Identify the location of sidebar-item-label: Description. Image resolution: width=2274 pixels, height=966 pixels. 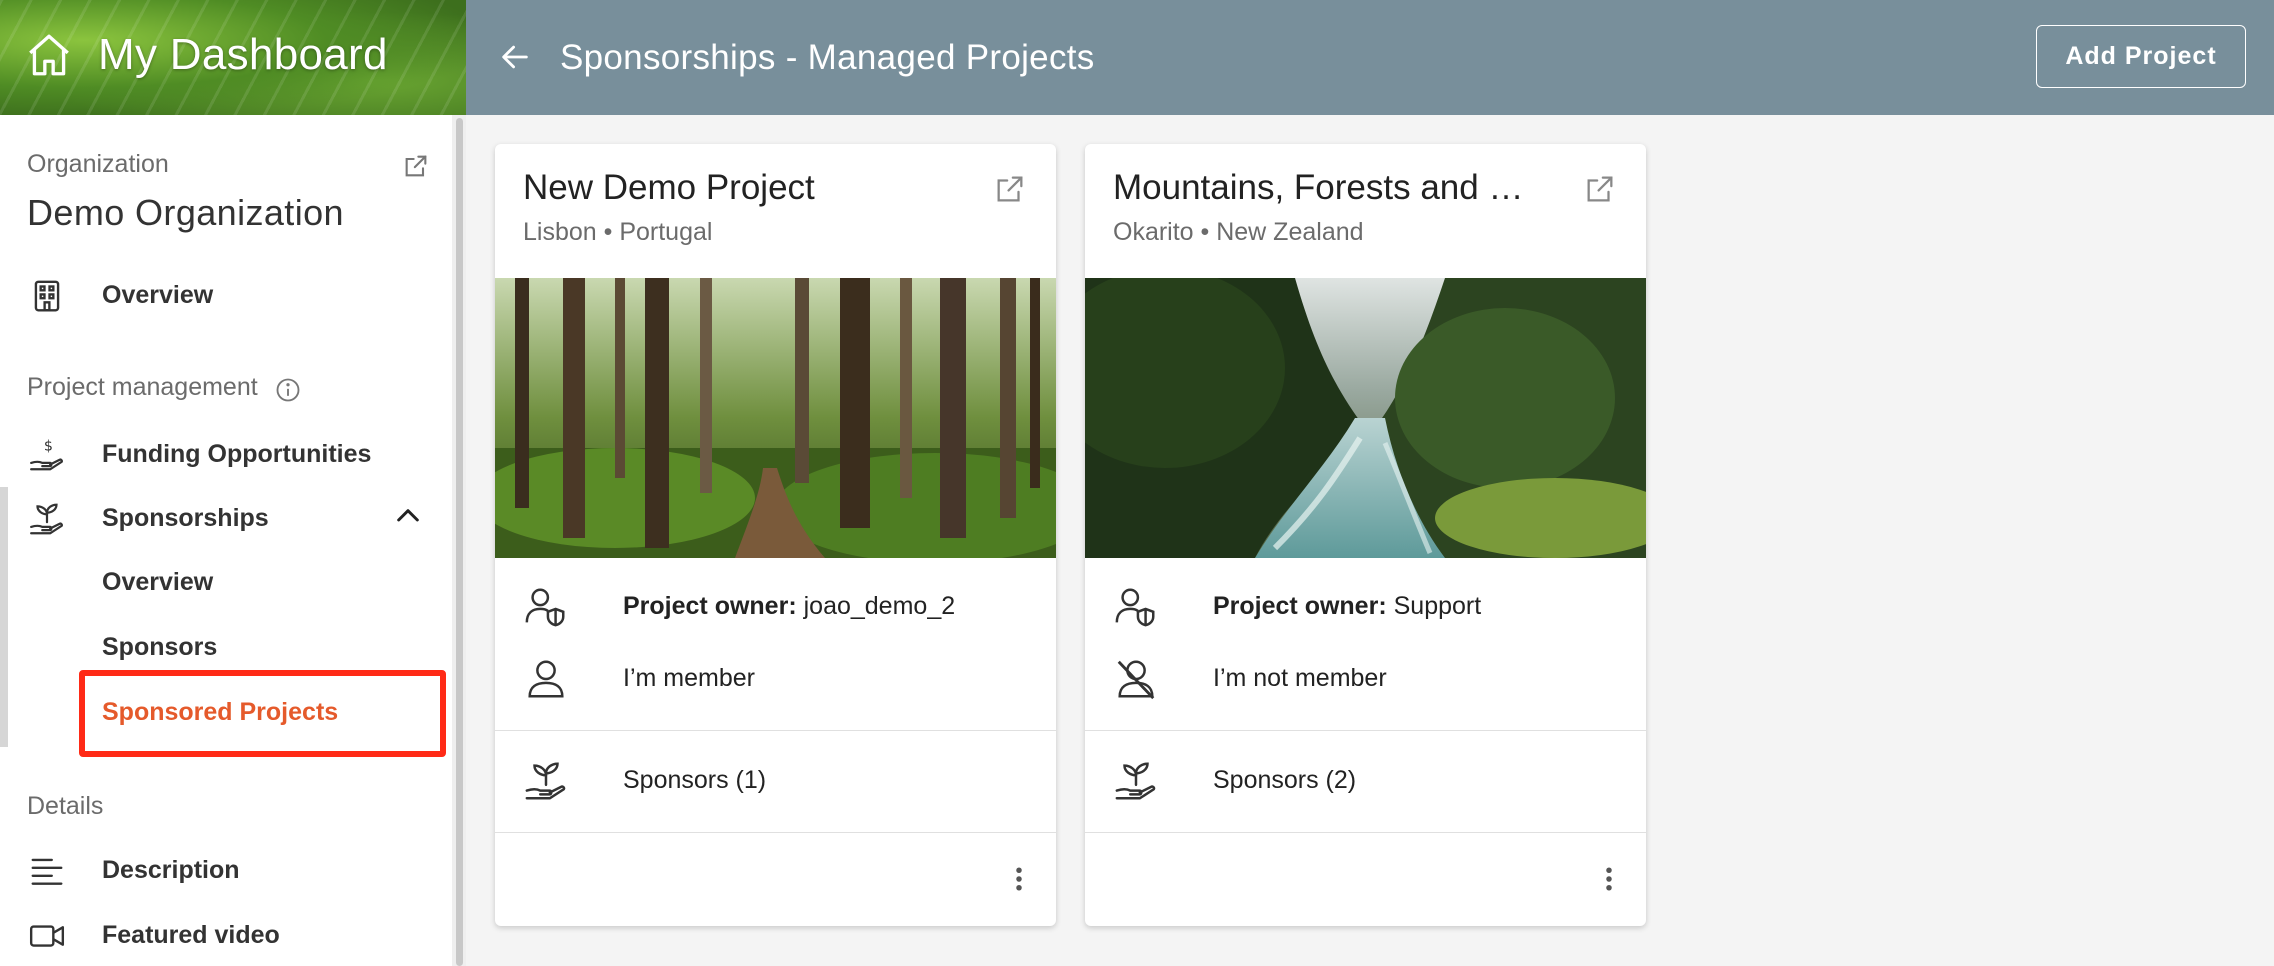
(171, 870).